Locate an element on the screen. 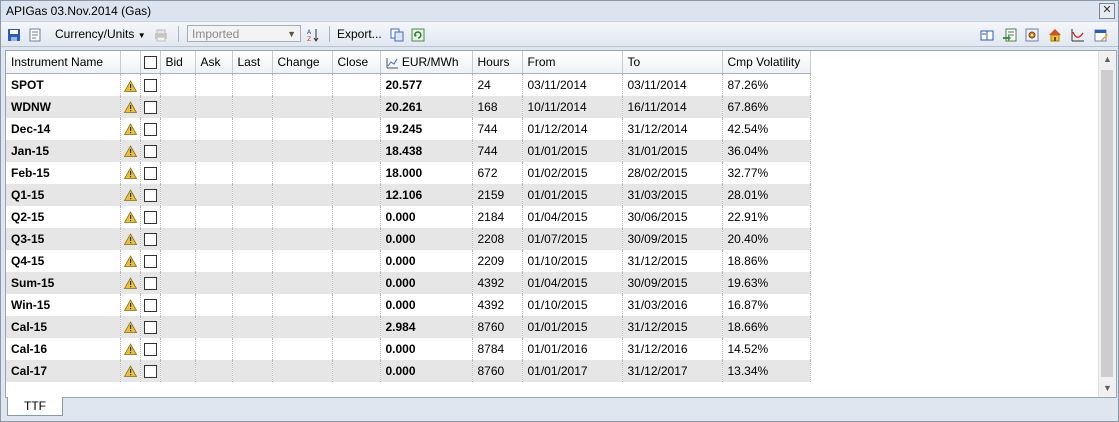  col-header-last: Last is located at coordinates (252, 62).